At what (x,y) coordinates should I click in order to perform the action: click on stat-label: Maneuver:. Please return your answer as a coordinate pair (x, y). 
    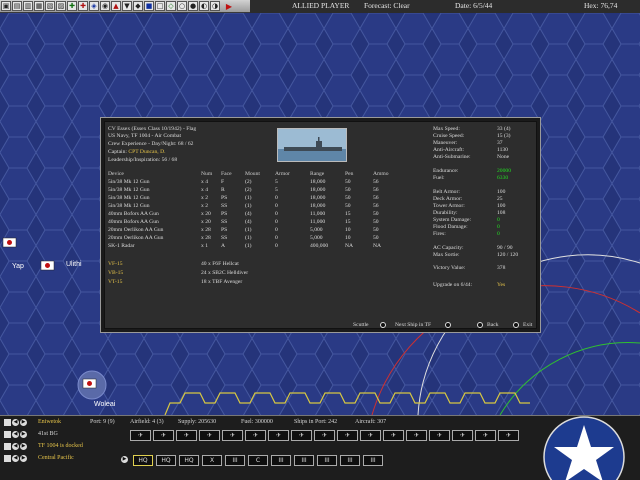
    Looking at the image, I should click on (445, 143).